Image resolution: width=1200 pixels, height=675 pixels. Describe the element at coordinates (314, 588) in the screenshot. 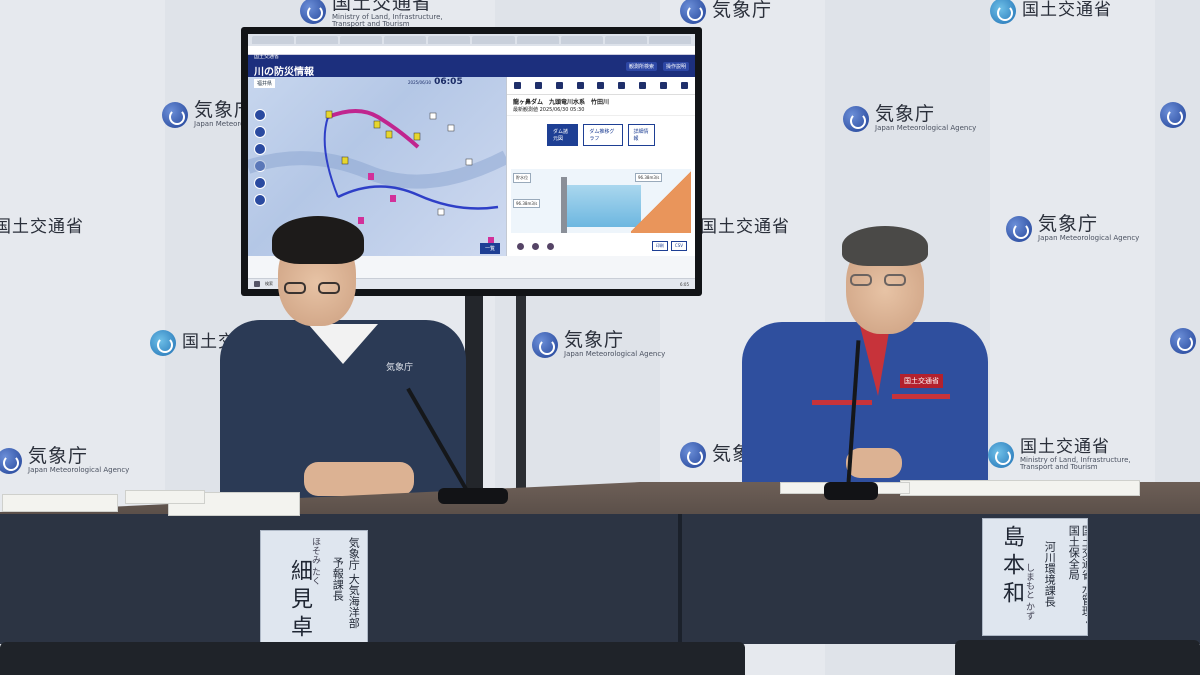

I see `nameplate-left: 気象庁 大気海洋部 予報課長 ほそみ たく 細見卓` at that location.